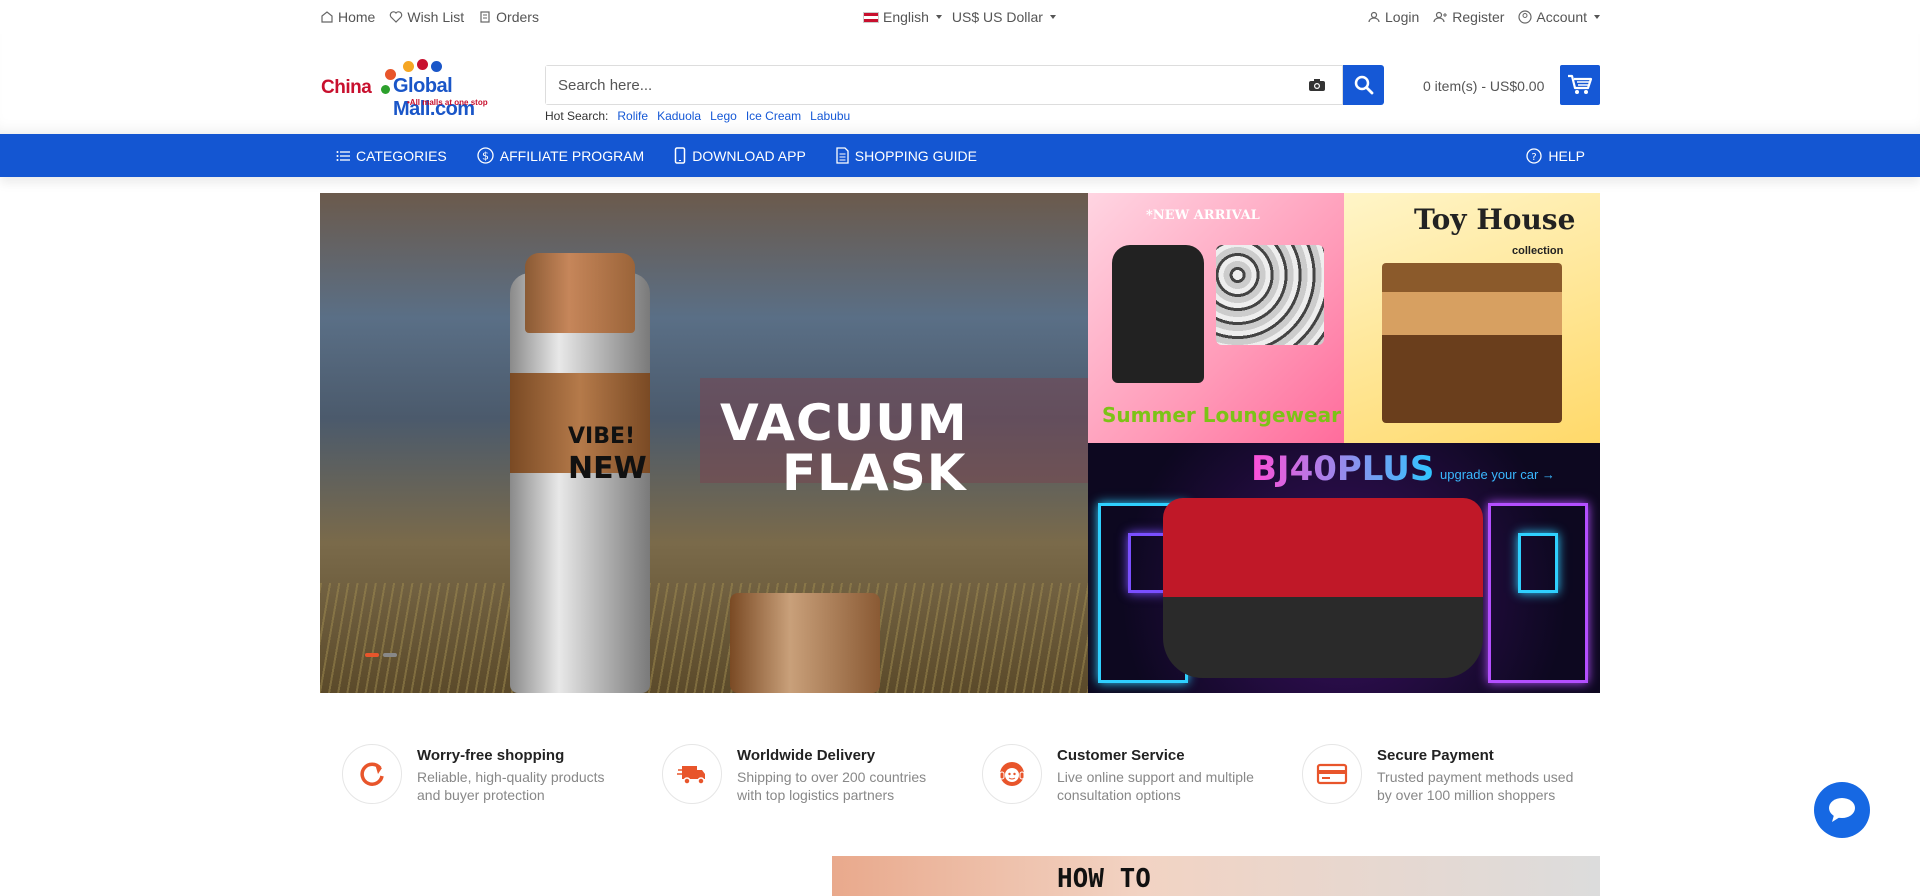 This screenshot has height=896, width=1920. I want to click on toy-house-image, so click(1472, 343).